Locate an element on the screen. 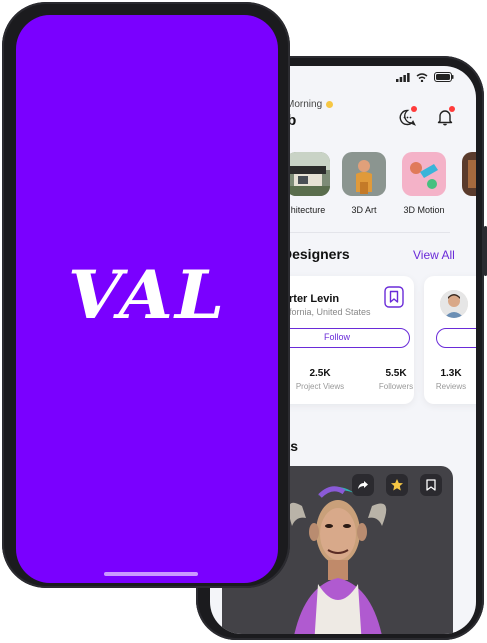  signal-icon is located at coordinates (403, 77).